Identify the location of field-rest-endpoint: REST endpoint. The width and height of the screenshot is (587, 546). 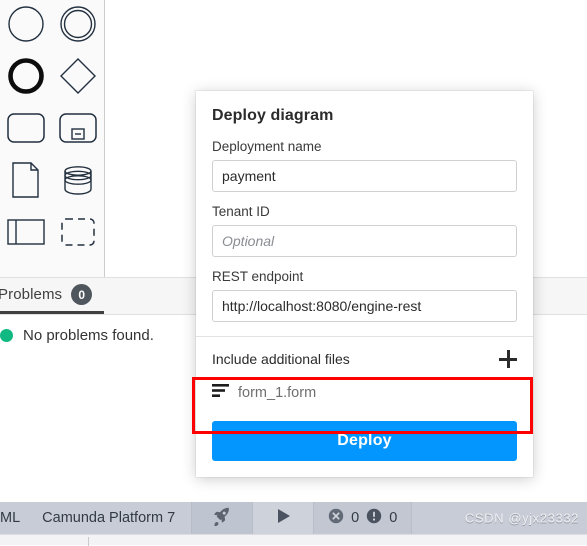
(364, 295).